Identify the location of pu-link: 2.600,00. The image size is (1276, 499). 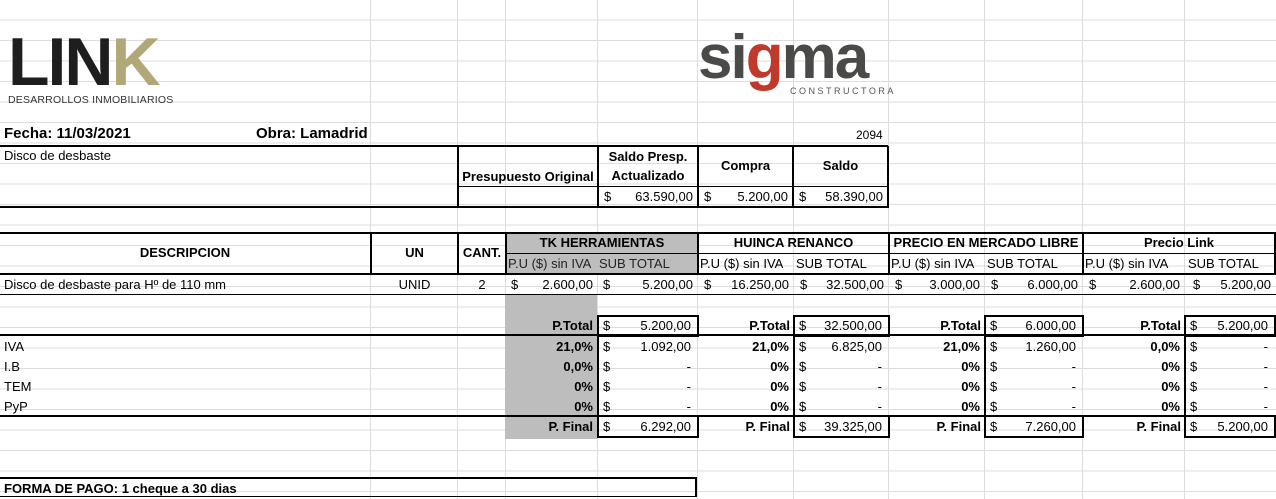
(1154, 284).